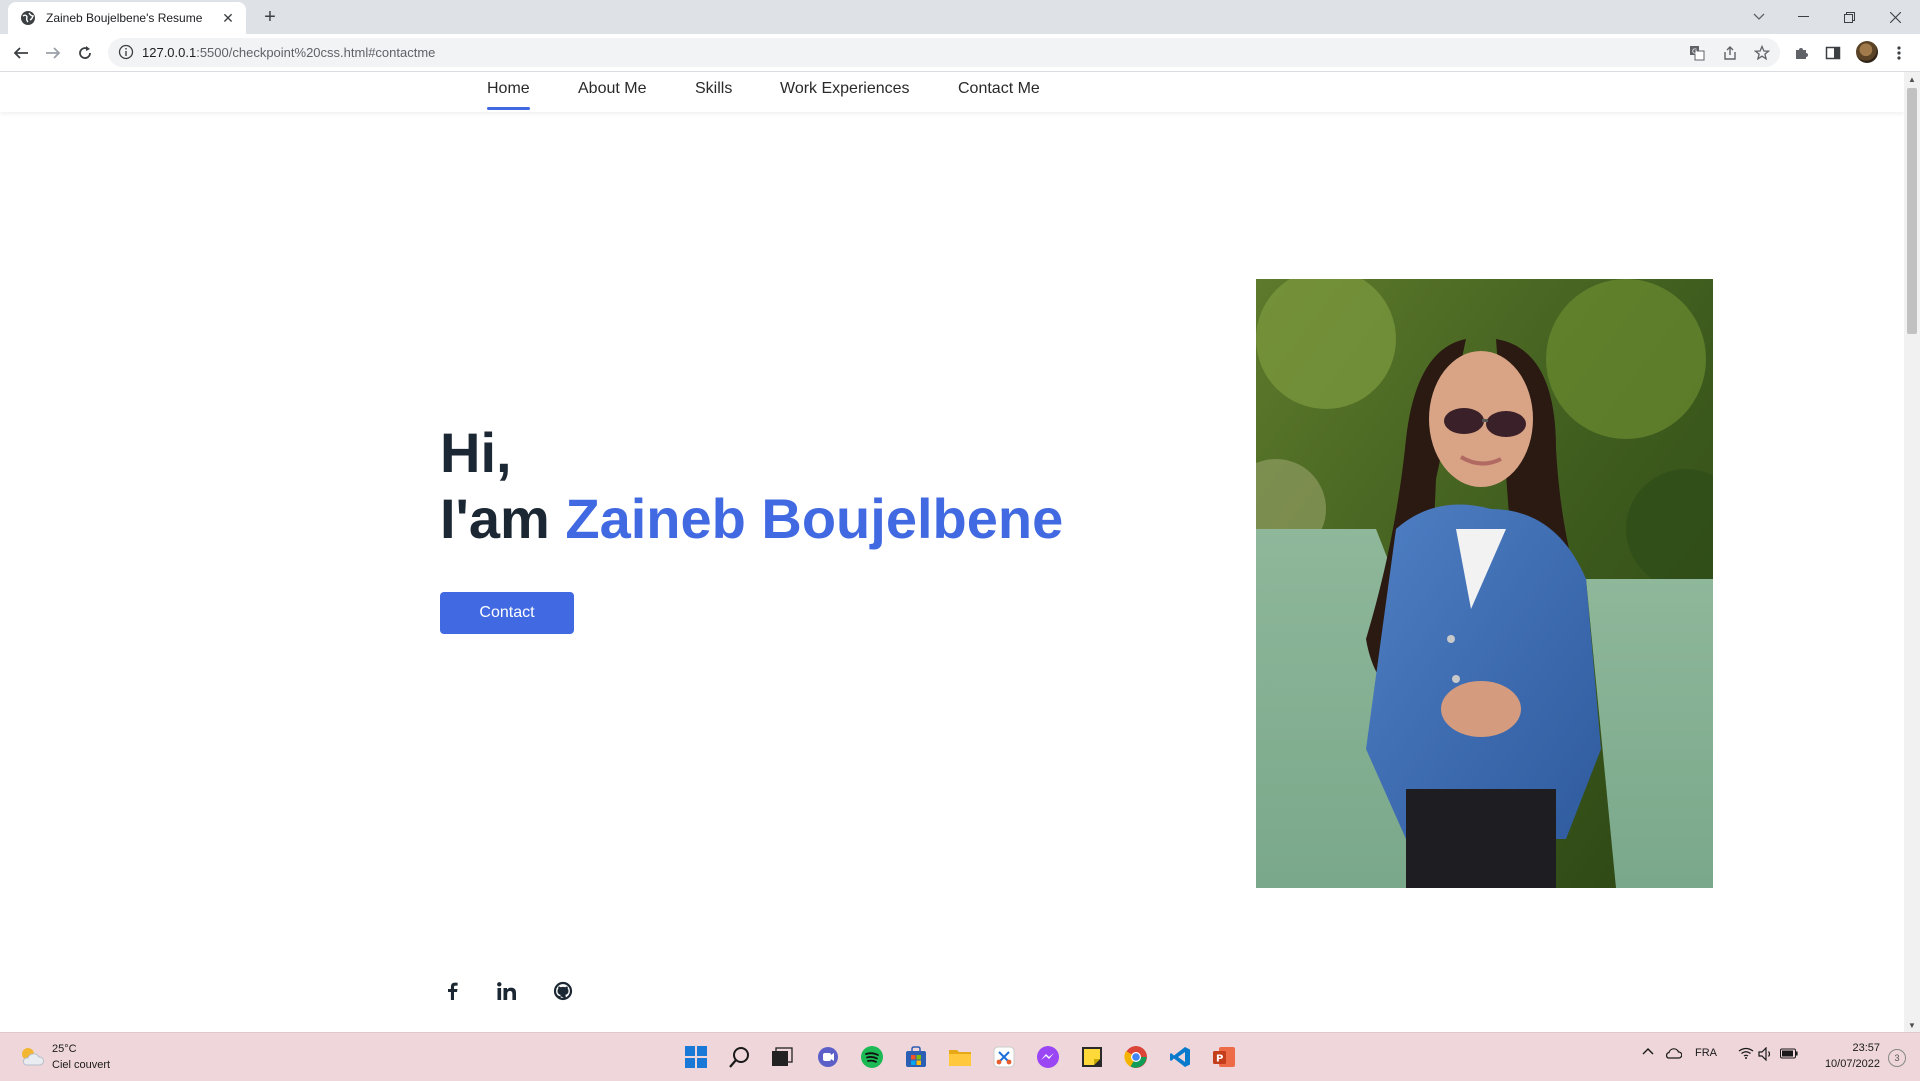 Image resolution: width=1920 pixels, height=1081 pixels. Describe the element at coordinates (228, 18) in the screenshot. I see `close-tab-icon: ✕` at that location.